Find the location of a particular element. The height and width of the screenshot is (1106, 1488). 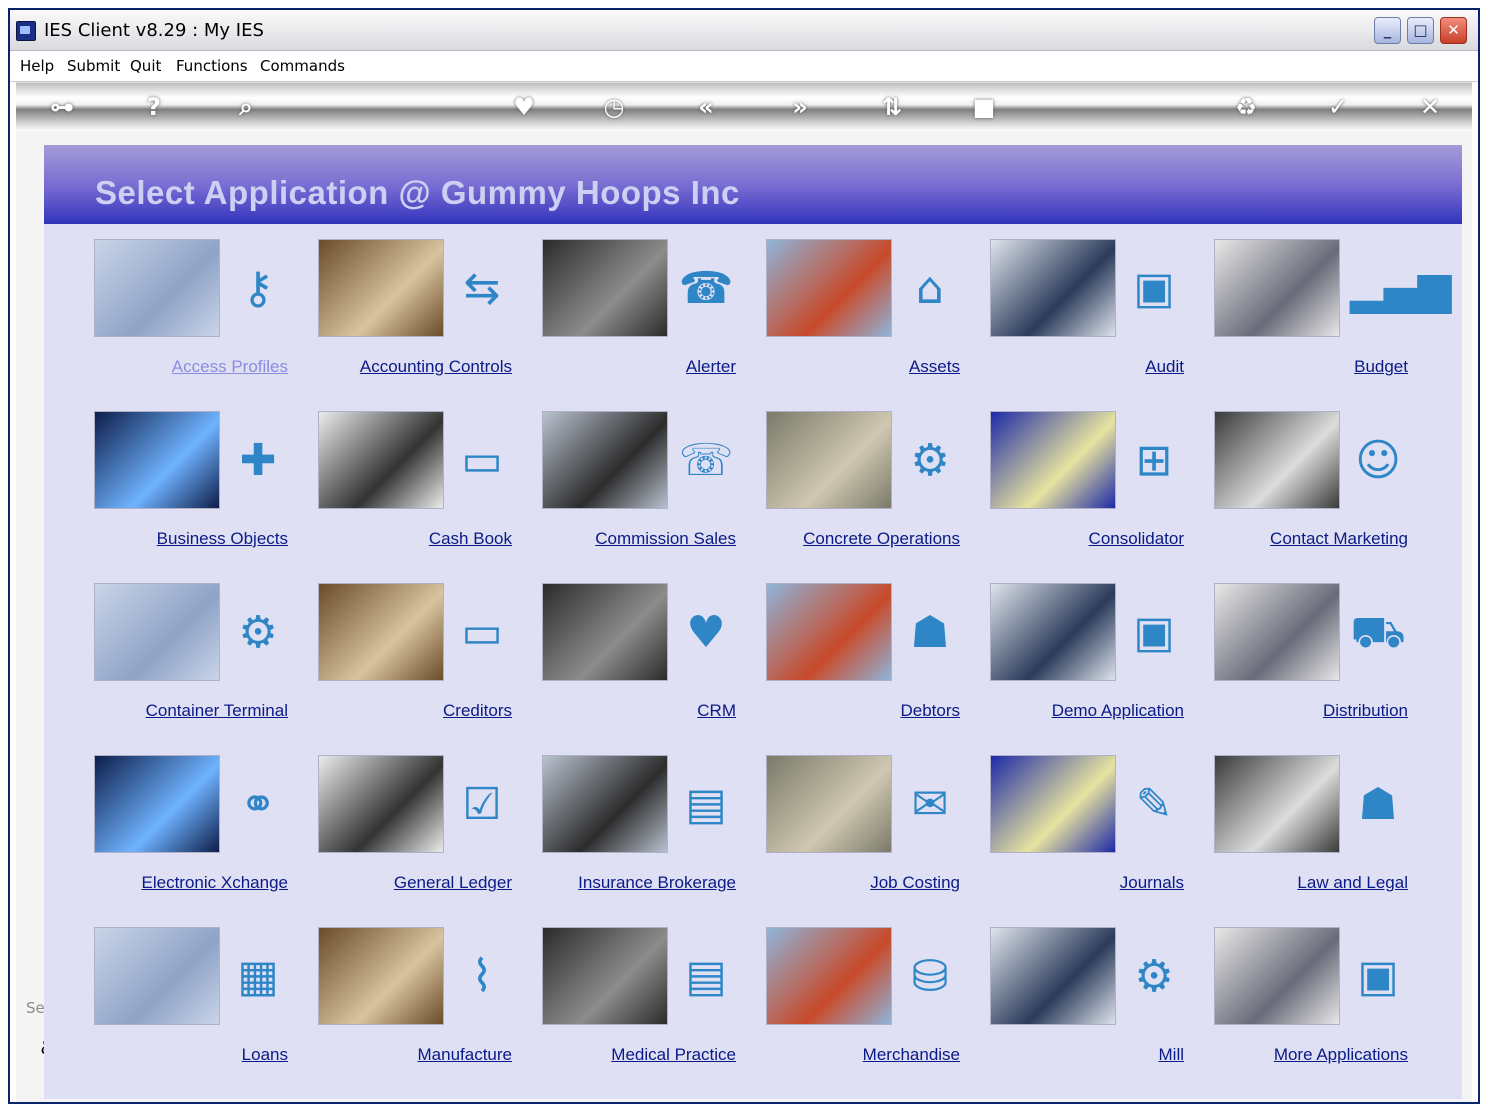

org-chart-icon: ⊞ is located at coordinates (1154, 461).